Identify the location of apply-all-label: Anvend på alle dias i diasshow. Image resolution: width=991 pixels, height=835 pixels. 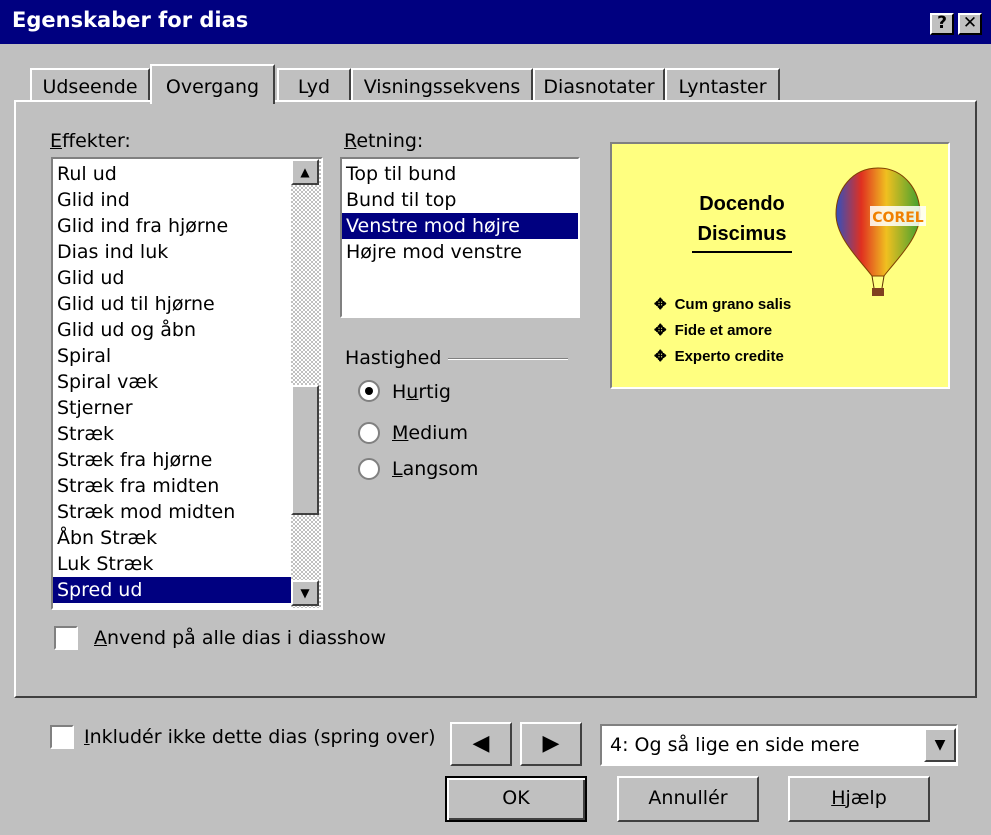
(240, 638).